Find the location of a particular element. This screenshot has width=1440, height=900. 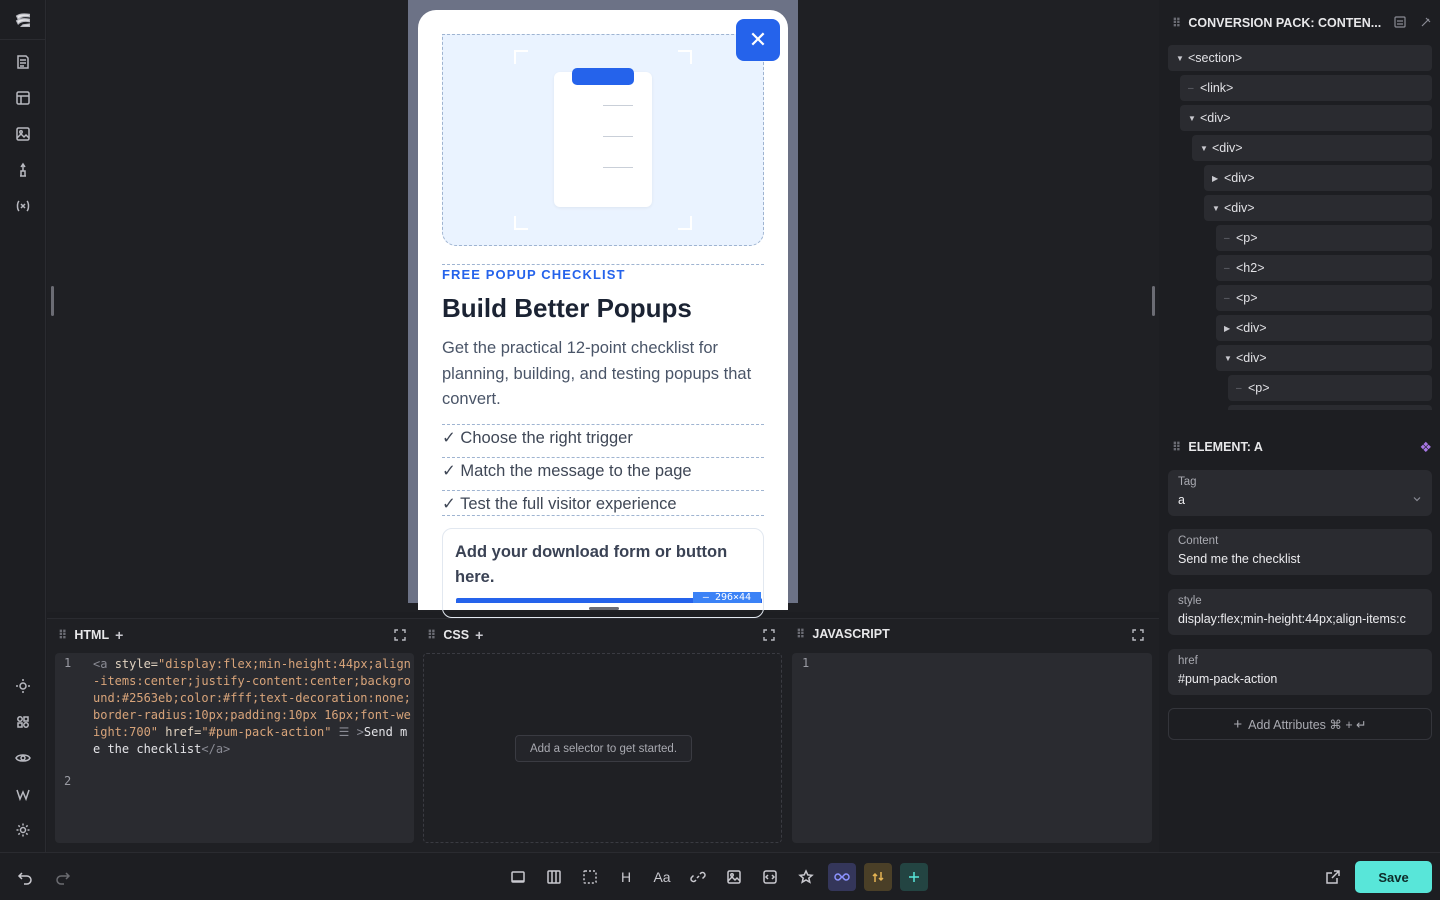

html-editor-header: ⠿ HTML + is located at coordinates (90, 635).